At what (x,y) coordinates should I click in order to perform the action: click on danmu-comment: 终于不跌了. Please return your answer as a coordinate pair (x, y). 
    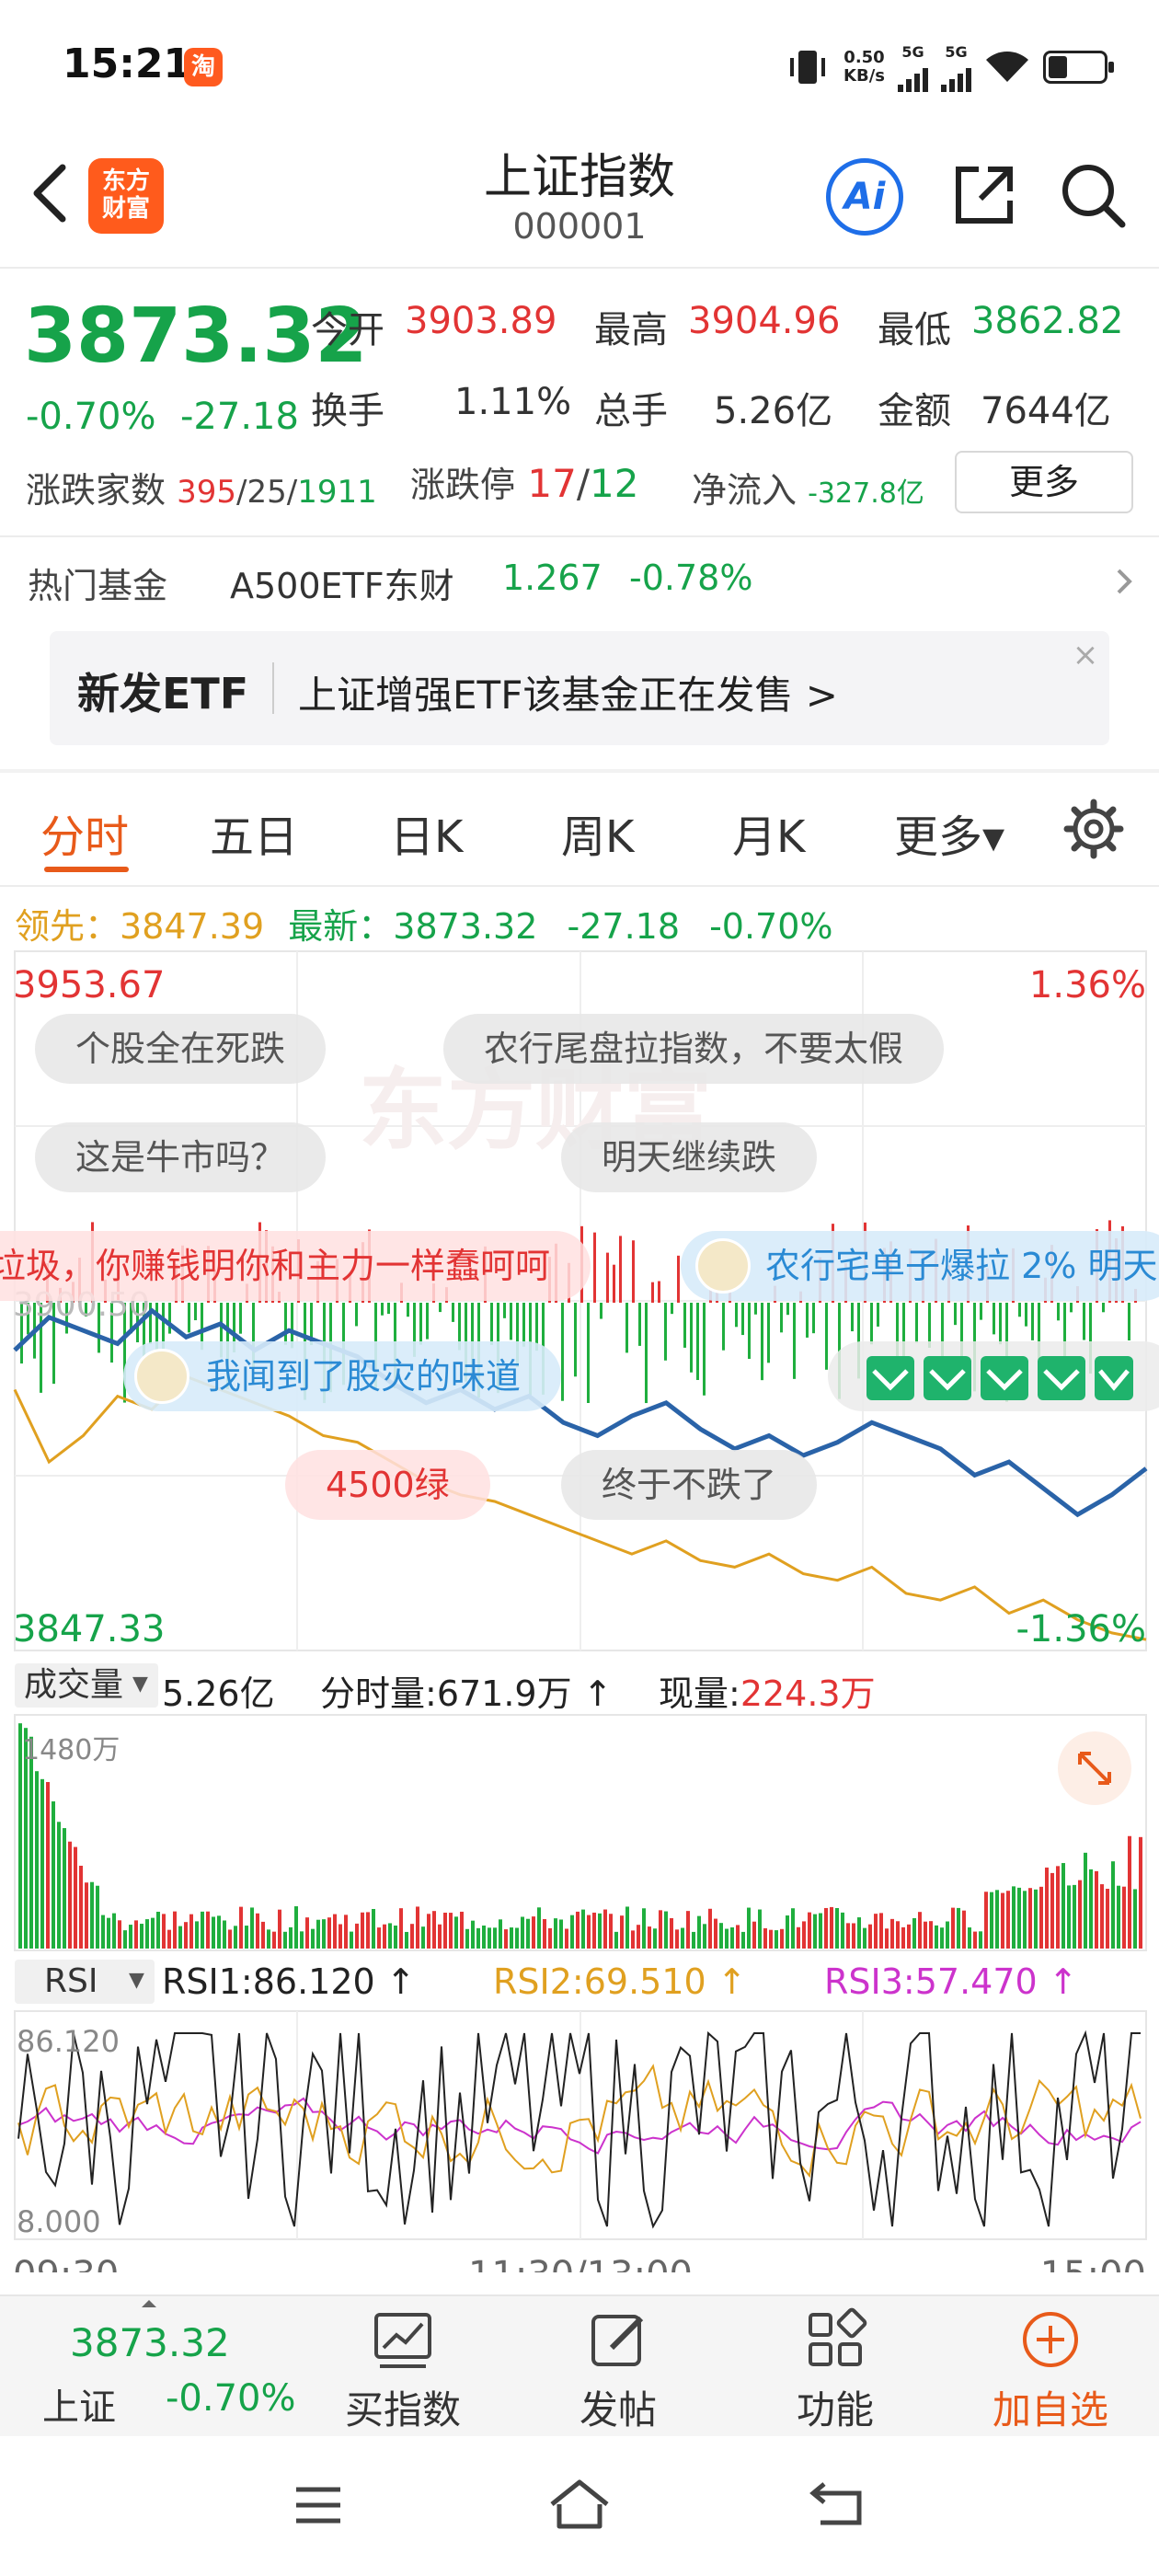
    Looking at the image, I should click on (689, 1485).